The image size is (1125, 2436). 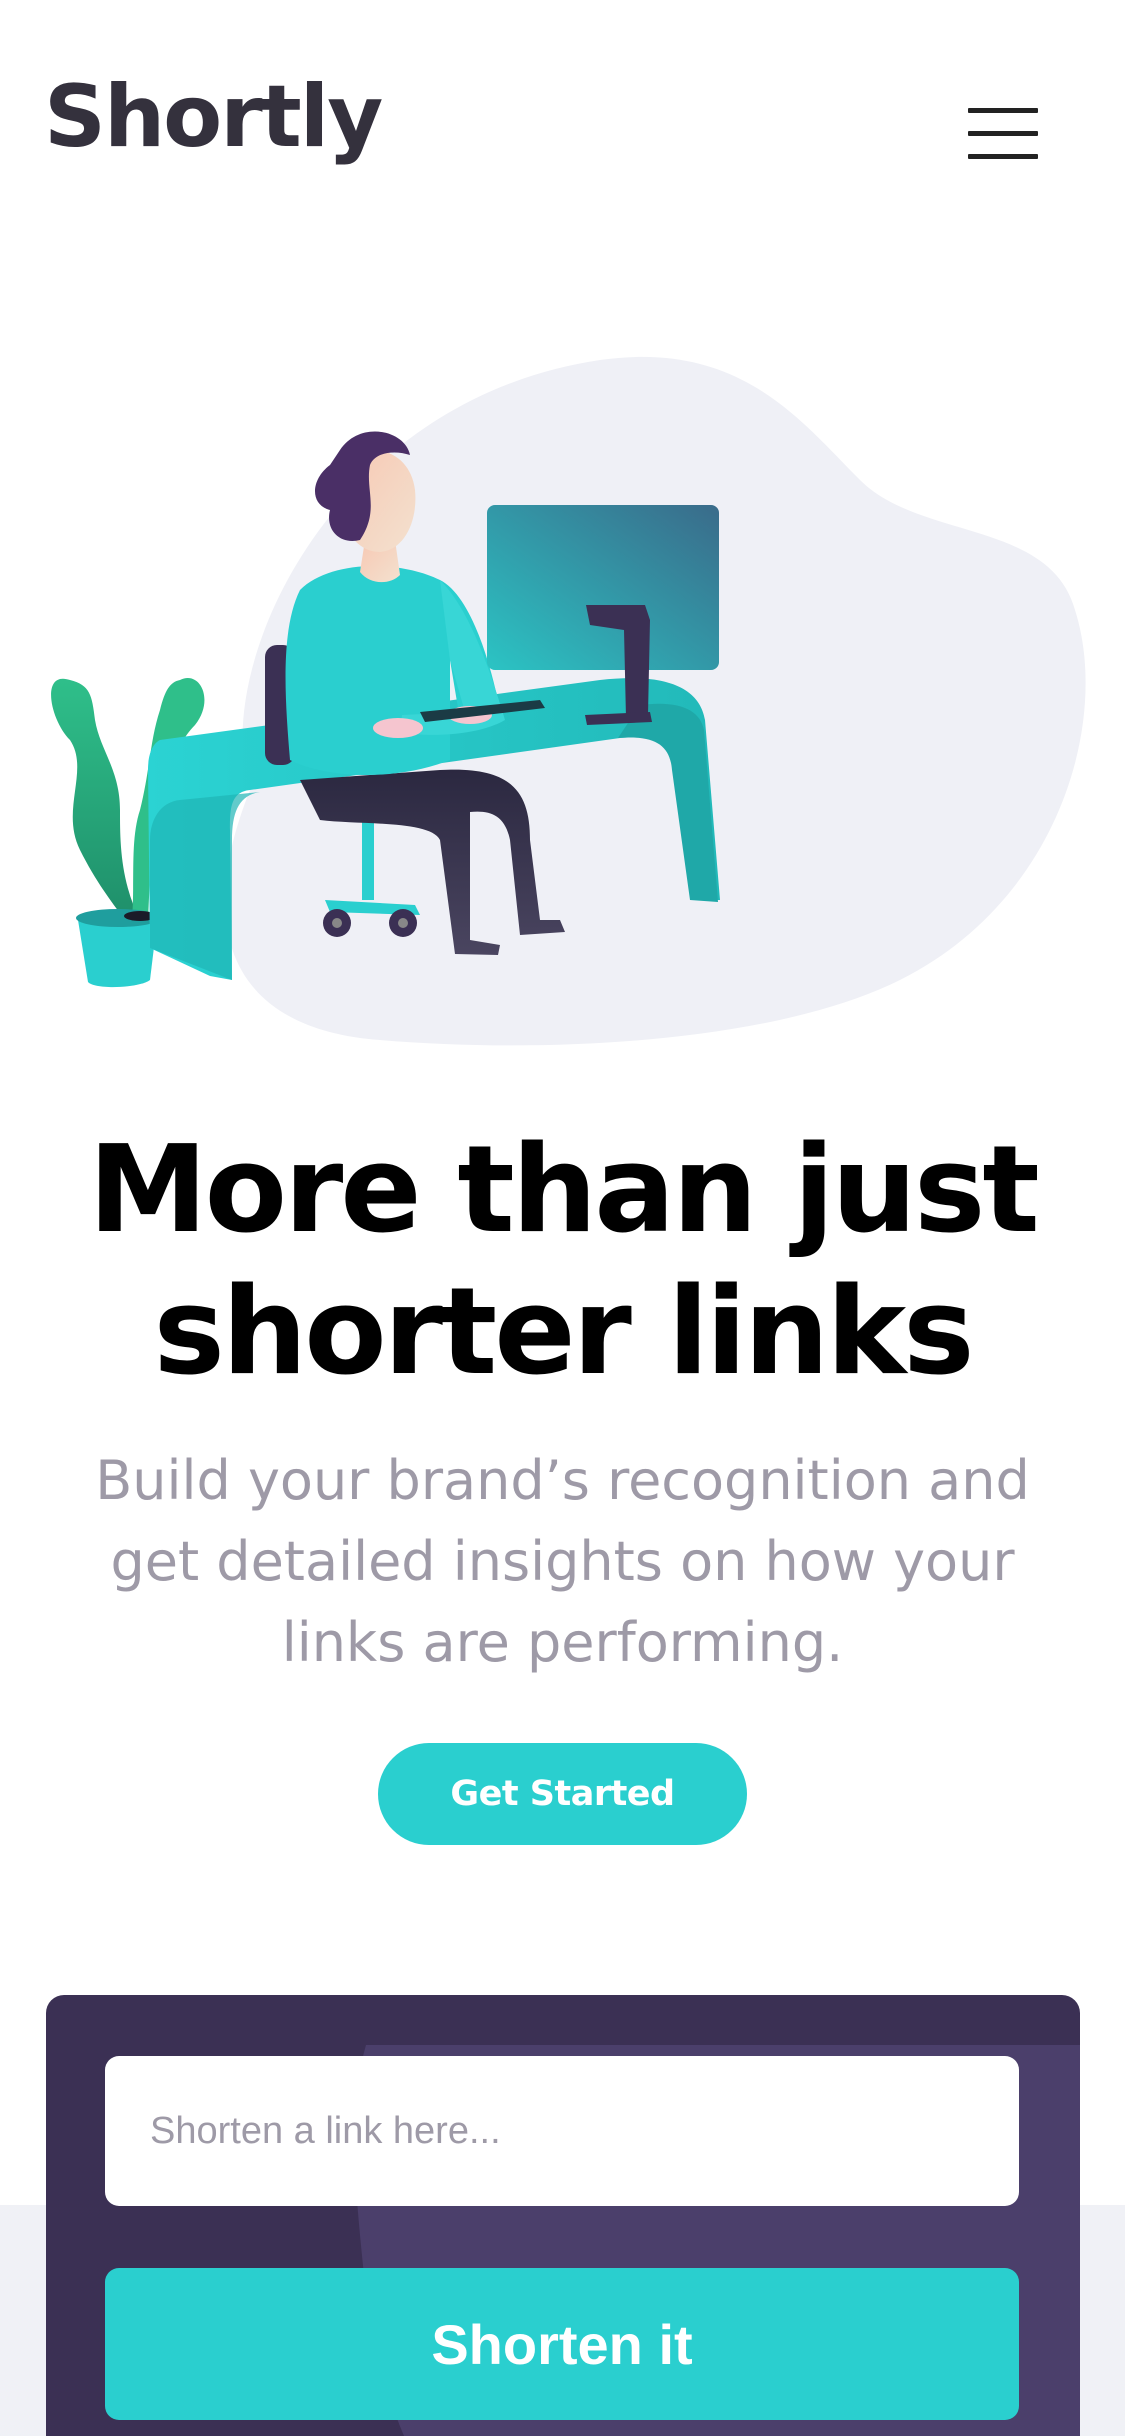 What do you see at coordinates (562, 2344) in the screenshot?
I see `shorten-it-button: Shorten it` at bounding box center [562, 2344].